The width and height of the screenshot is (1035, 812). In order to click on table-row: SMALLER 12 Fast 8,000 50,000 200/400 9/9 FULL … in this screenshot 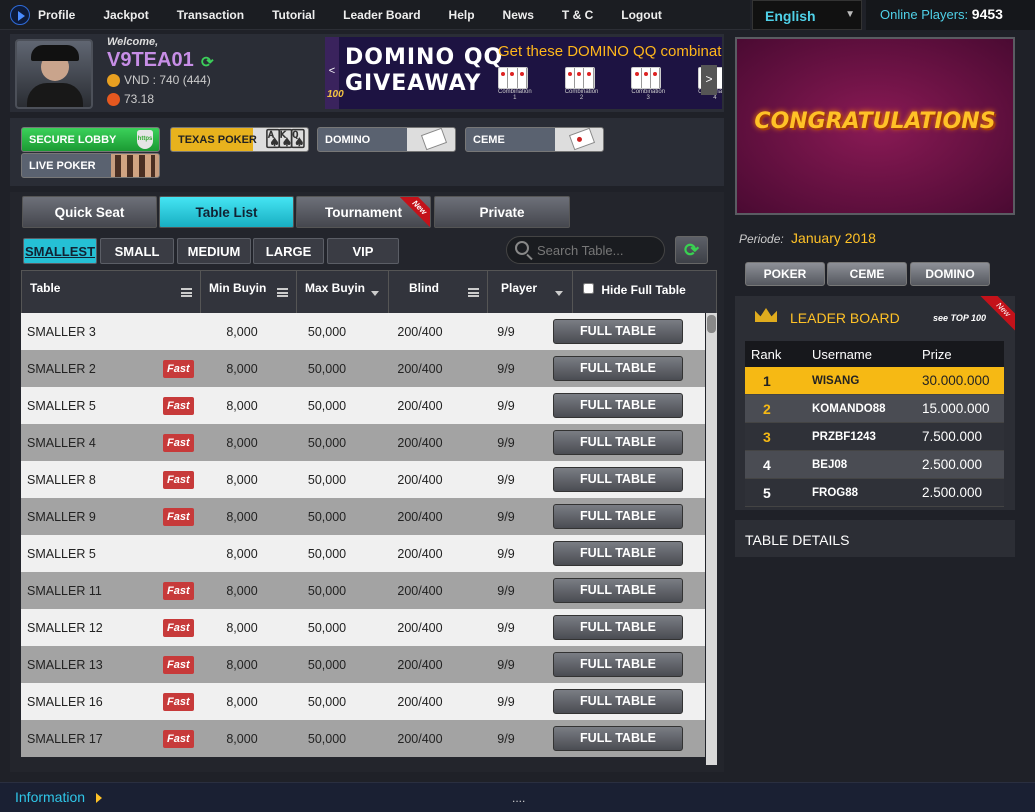, I will do `click(363, 627)`.